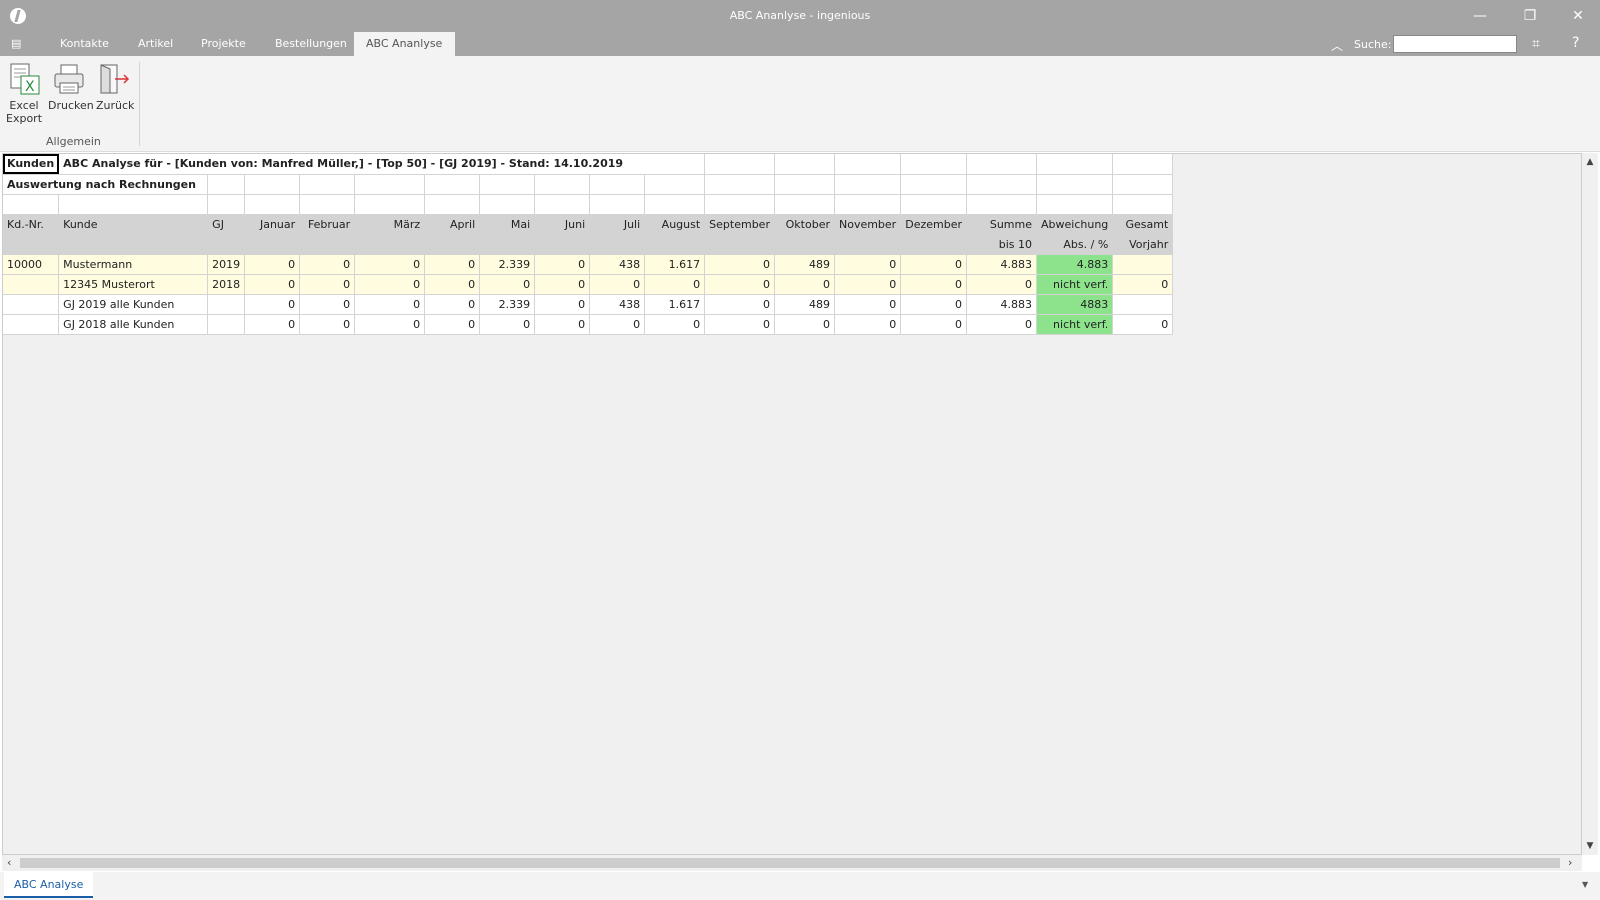 The height and width of the screenshot is (900, 1600). I want to click on app-menu-icon: ▤, so click(21, 44).